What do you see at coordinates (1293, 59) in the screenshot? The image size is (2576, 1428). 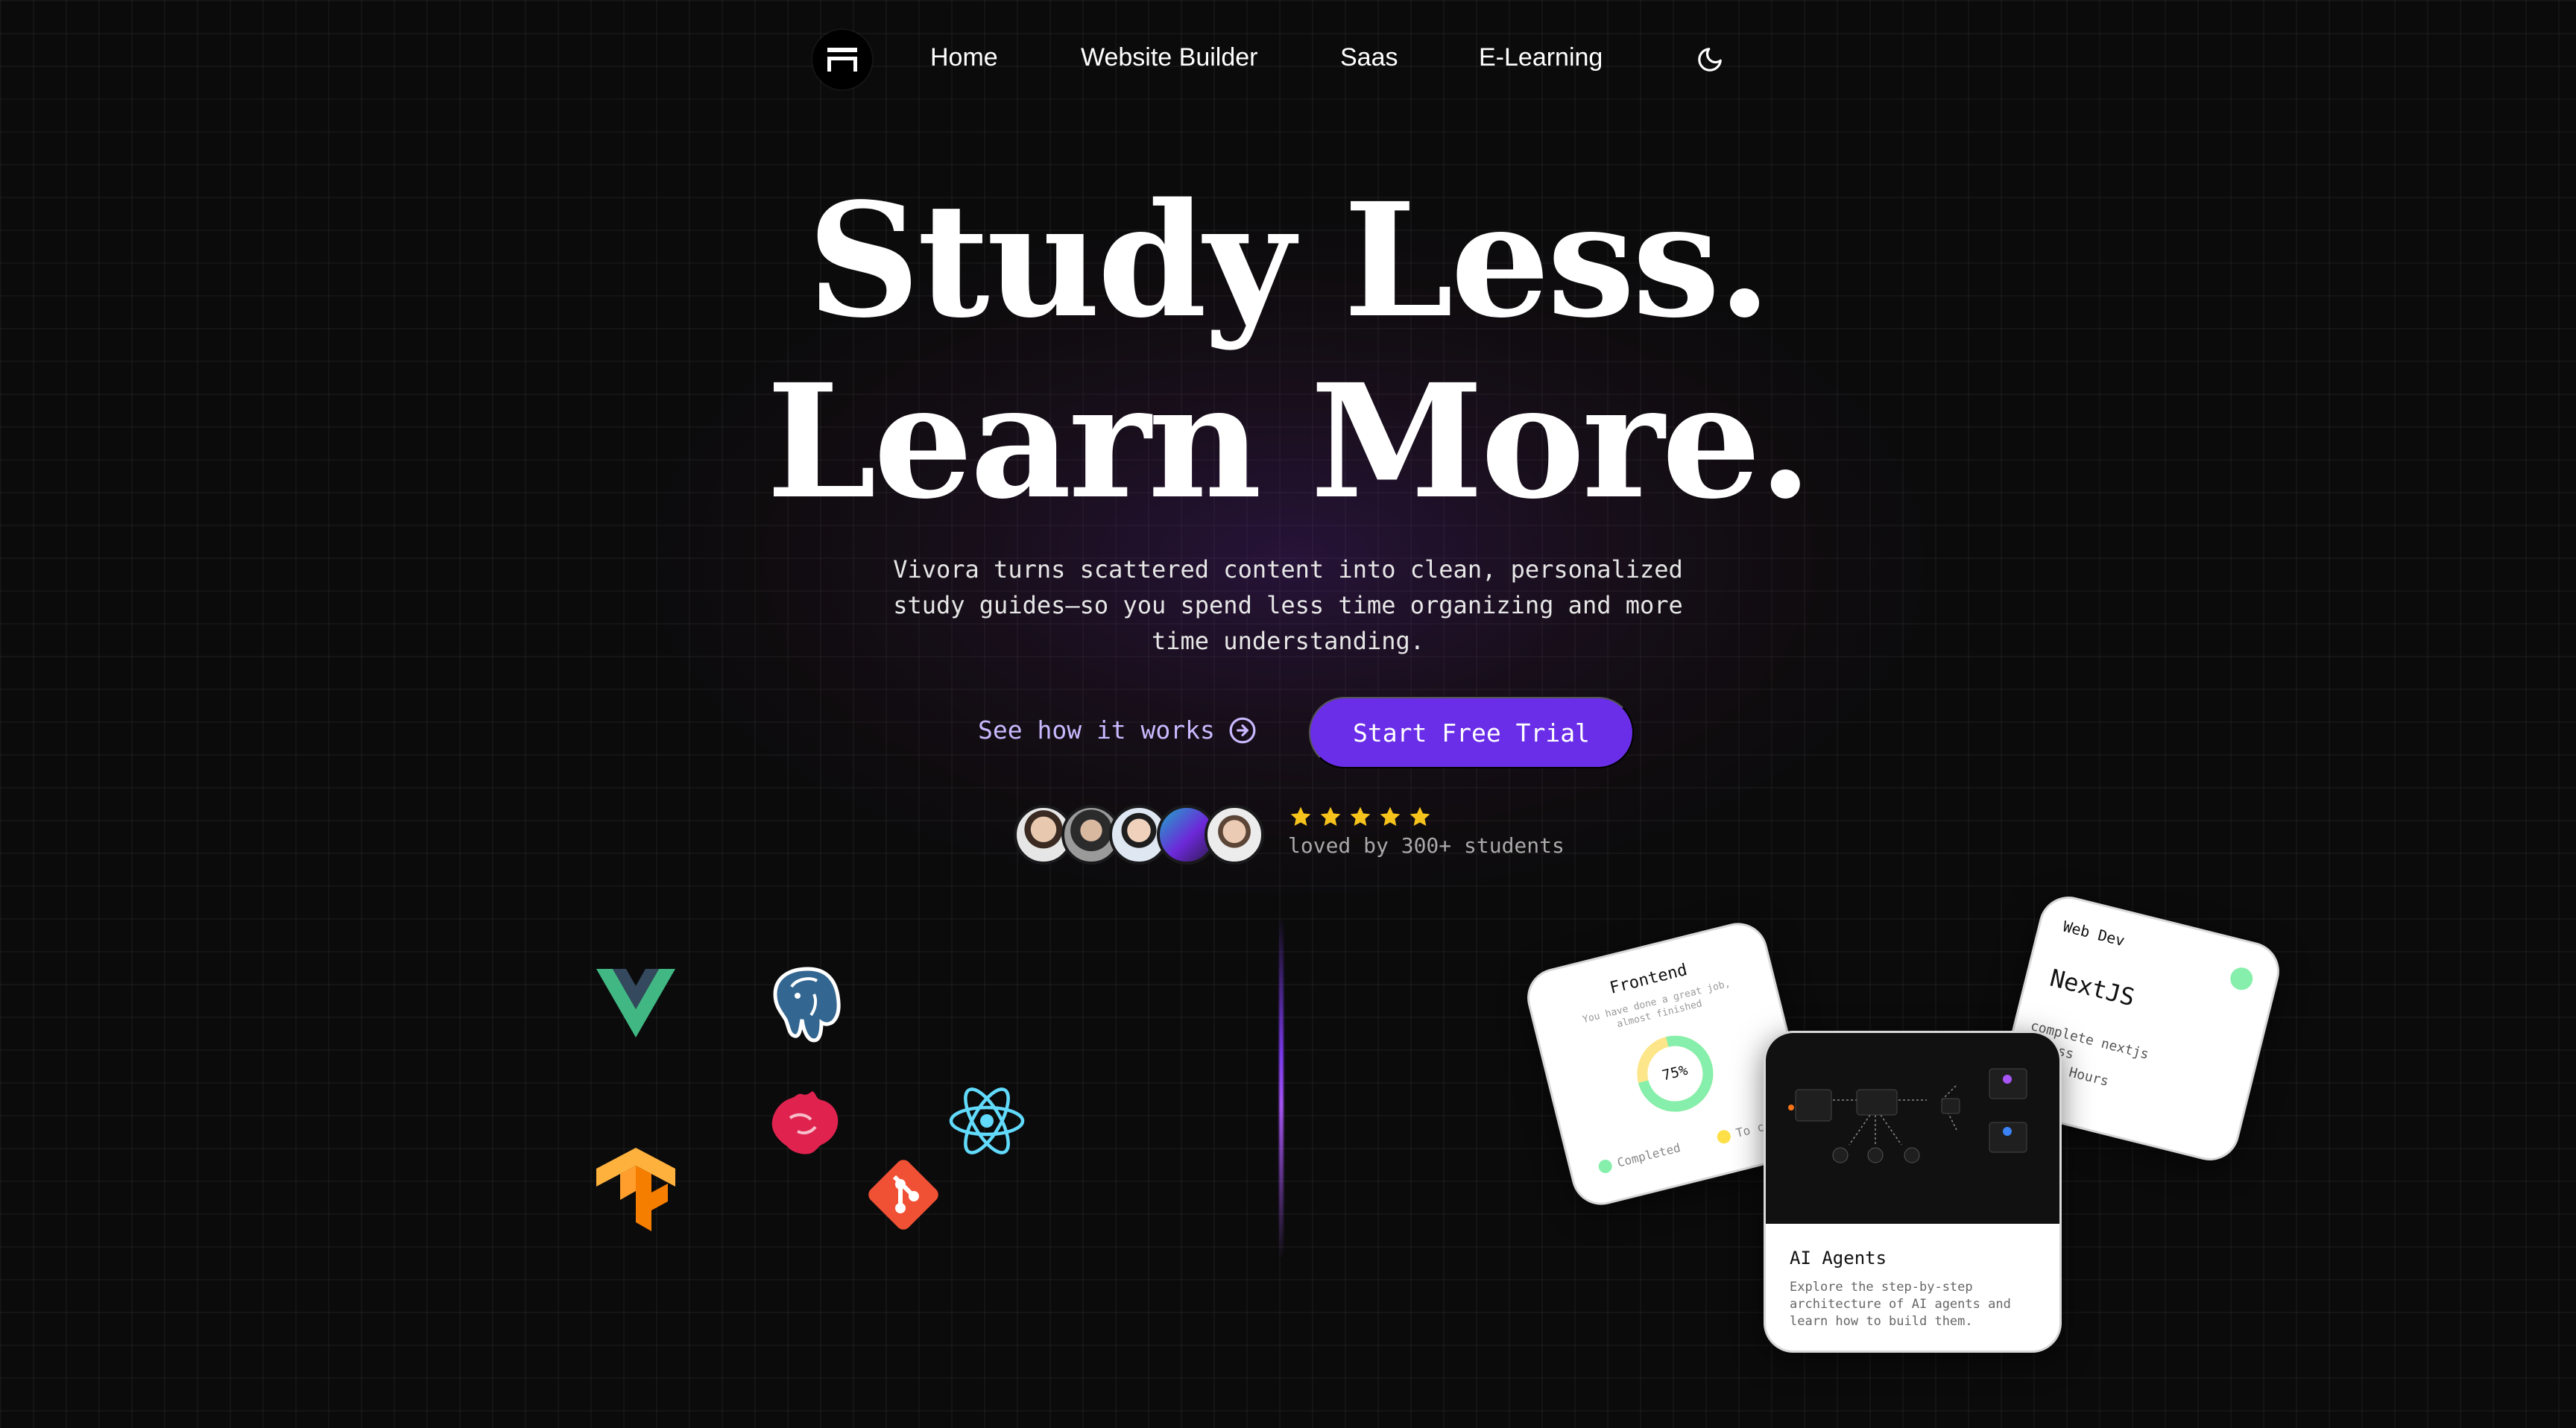 I see `top-navbar: Home Website Builder Saas E-Learning` at bounding box center [1293, 59].